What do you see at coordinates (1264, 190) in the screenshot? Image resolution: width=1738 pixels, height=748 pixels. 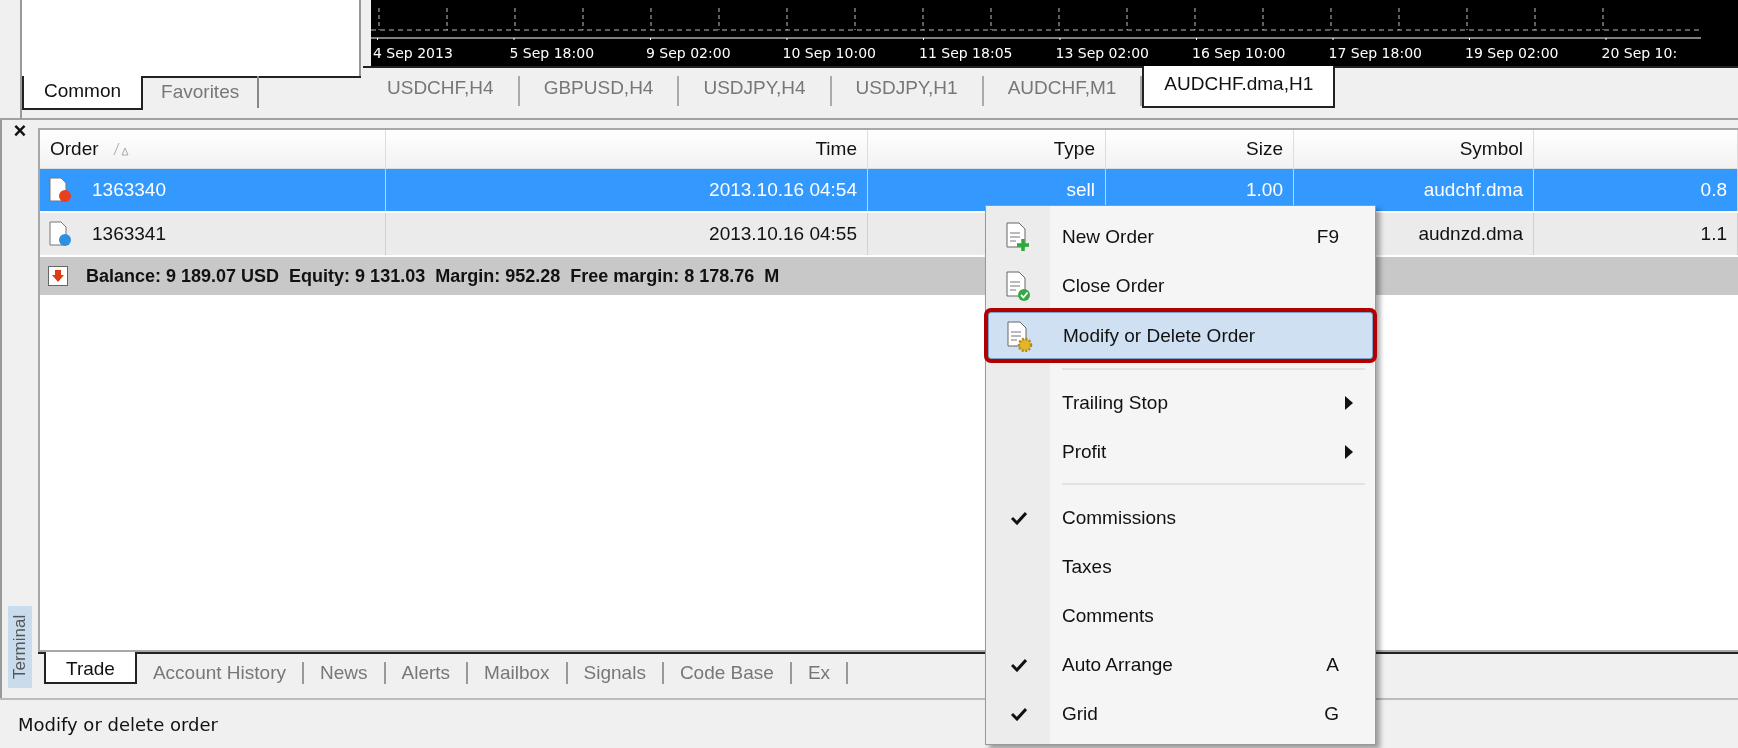 I see `table-cell: 1.00` at bounding box center [1264, 190].